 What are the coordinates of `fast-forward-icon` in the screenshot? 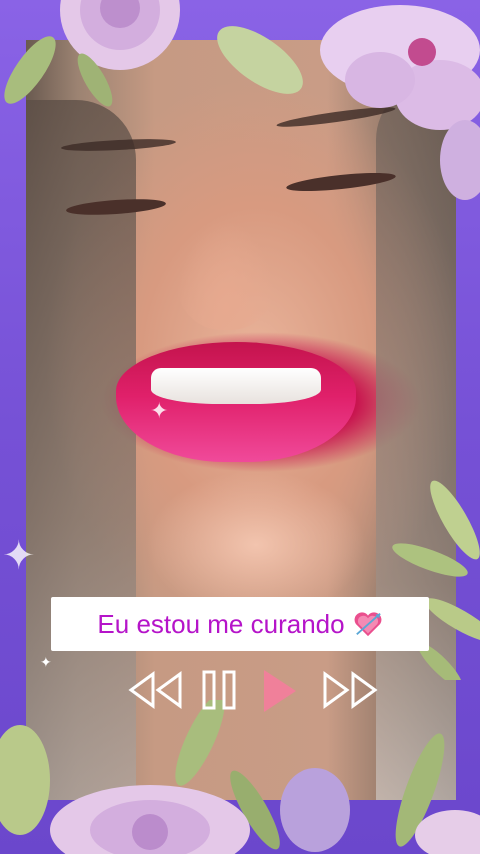 It's located at (351, 691).